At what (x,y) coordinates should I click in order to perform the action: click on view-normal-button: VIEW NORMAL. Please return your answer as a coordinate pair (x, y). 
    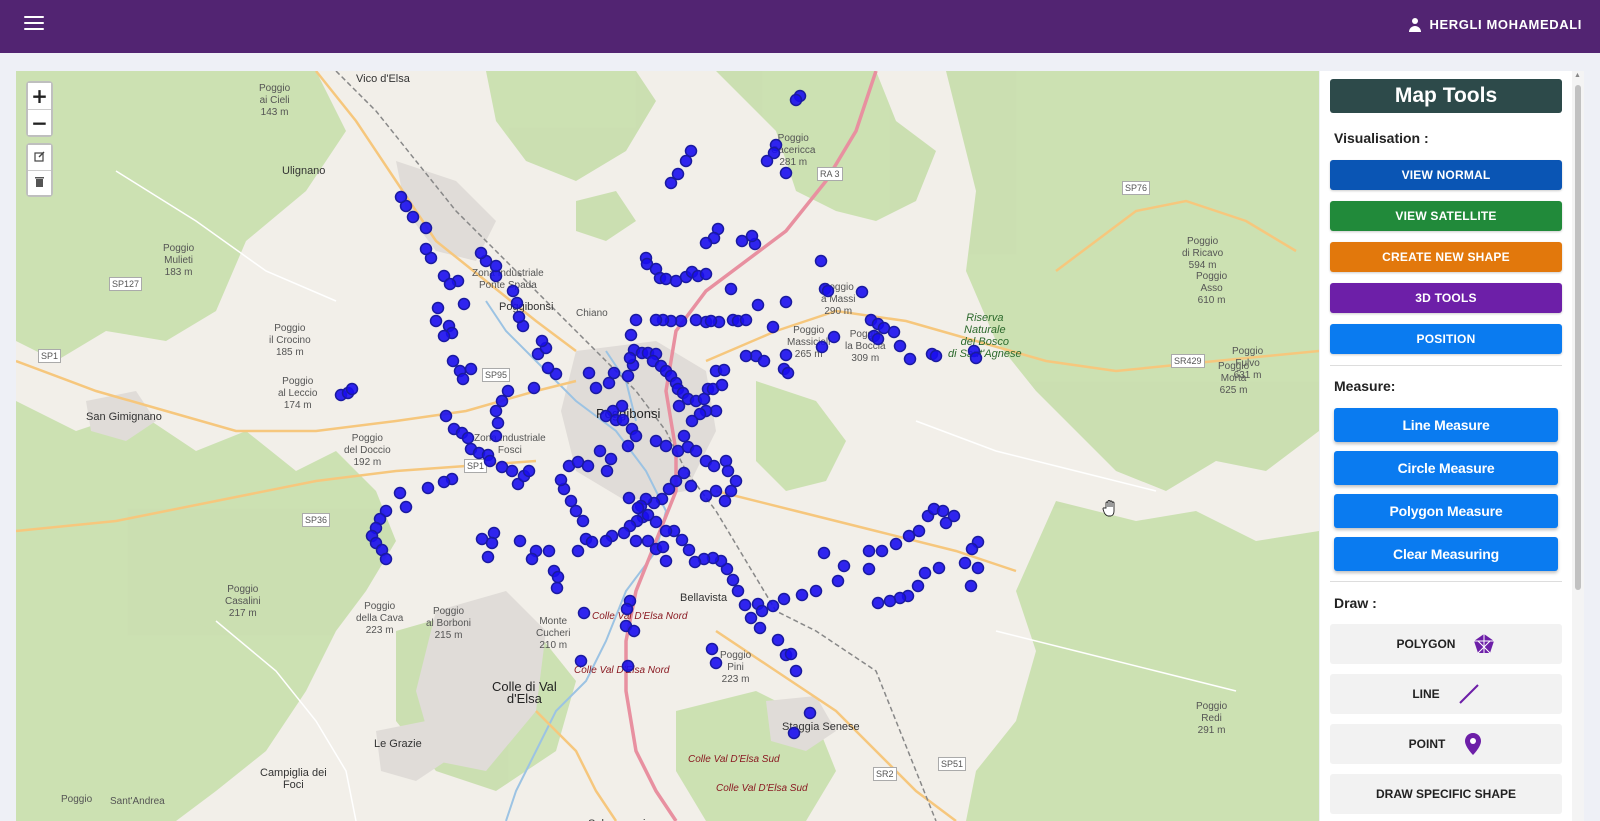
    Looking at the image, I should click on (1446, 175).